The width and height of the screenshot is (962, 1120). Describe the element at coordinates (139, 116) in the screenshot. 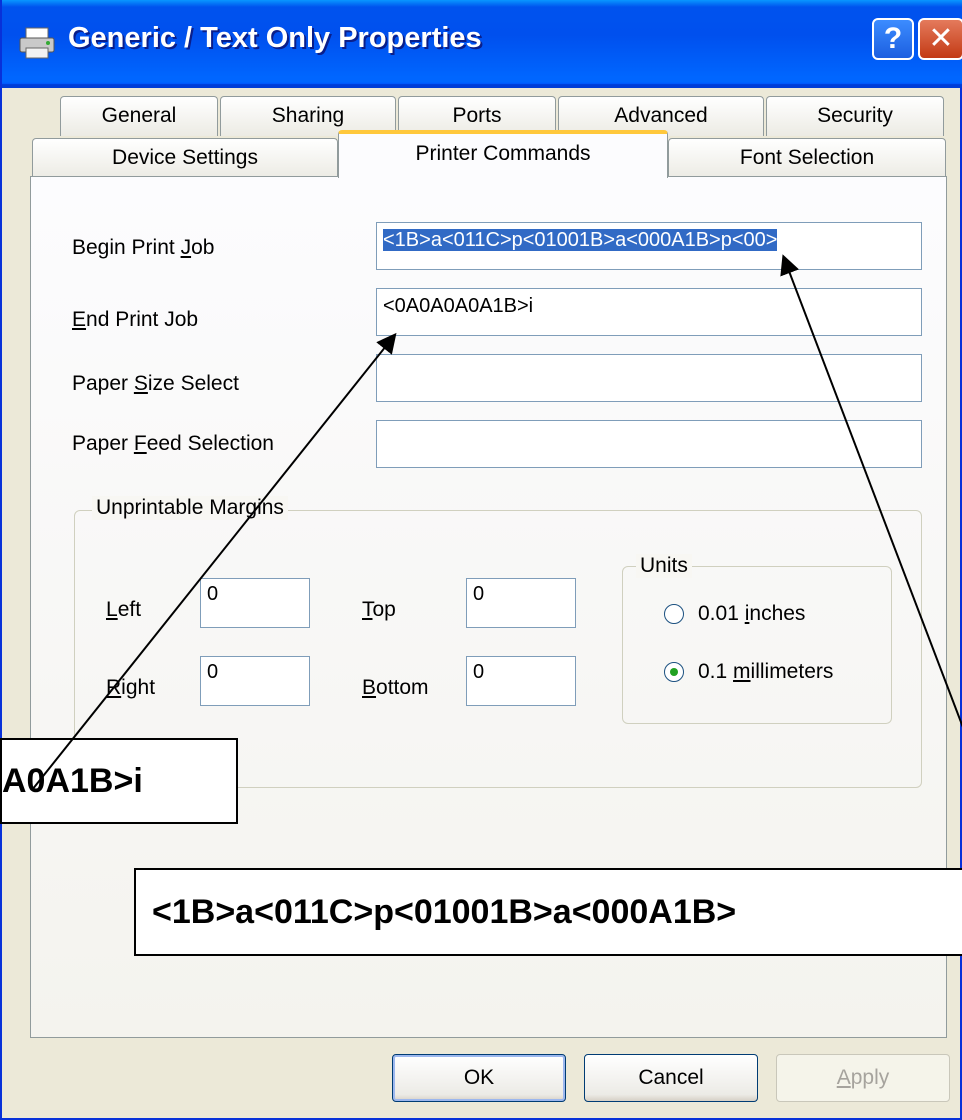

I see `tab-general: General` at that location.